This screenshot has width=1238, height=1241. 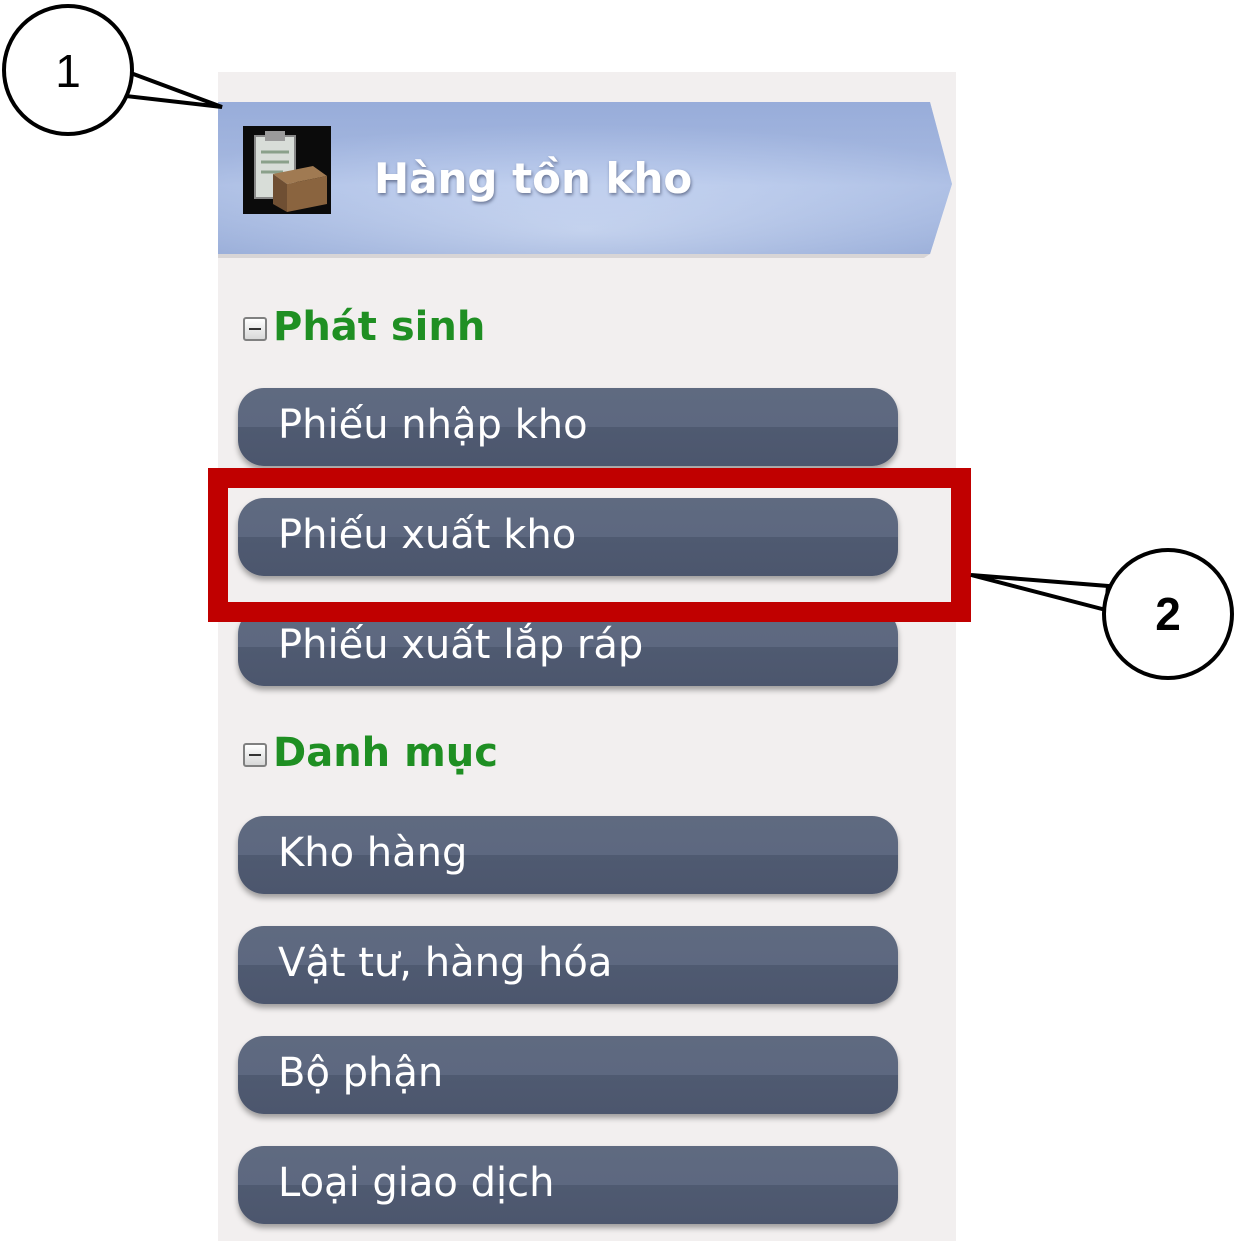 I want to click on callout-number-2: 2, so click(x=1168, y=614).